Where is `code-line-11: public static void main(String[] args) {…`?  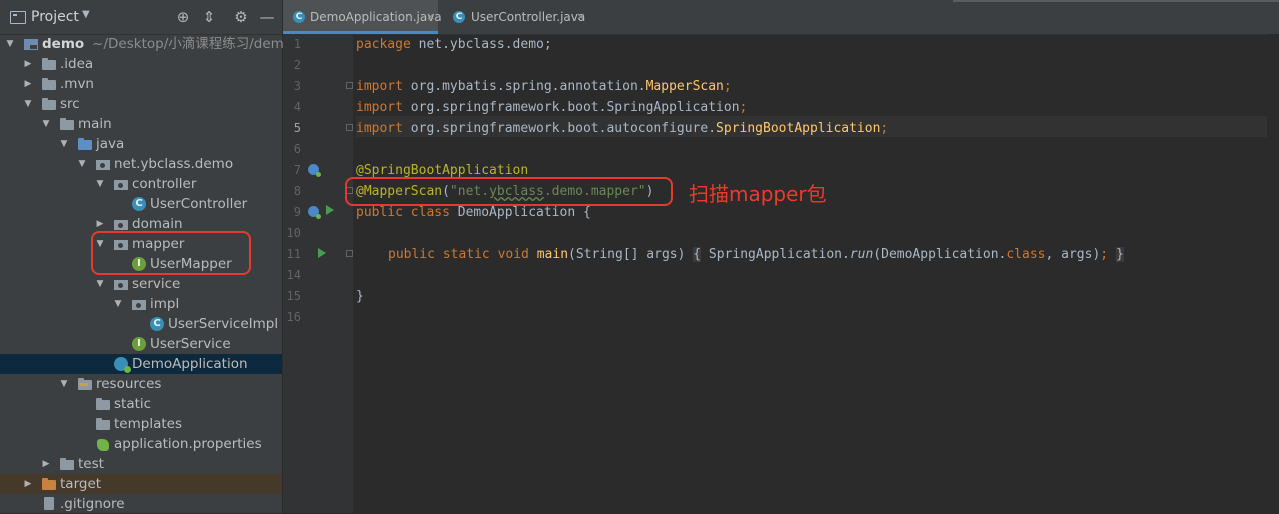 code-line-11: public static void main(String[] args) {… is located at coordinates (756, 254).